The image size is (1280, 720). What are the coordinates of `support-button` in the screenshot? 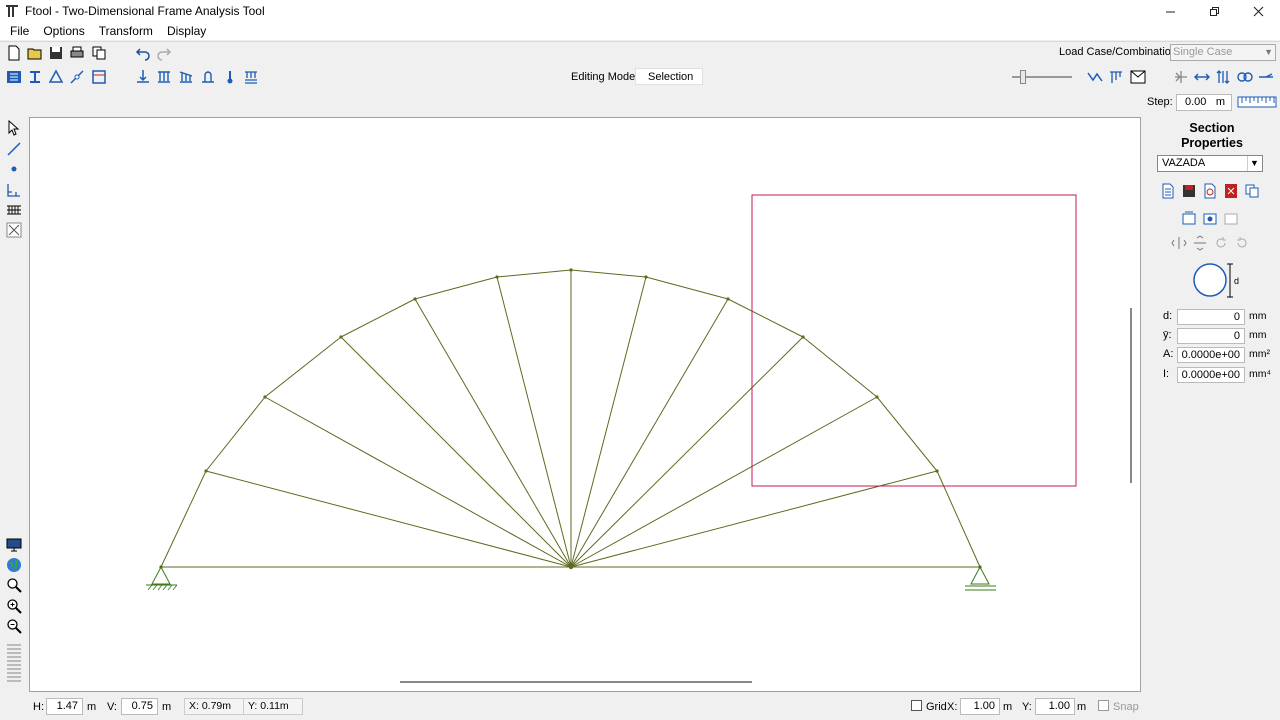 It's located at (56, 77).